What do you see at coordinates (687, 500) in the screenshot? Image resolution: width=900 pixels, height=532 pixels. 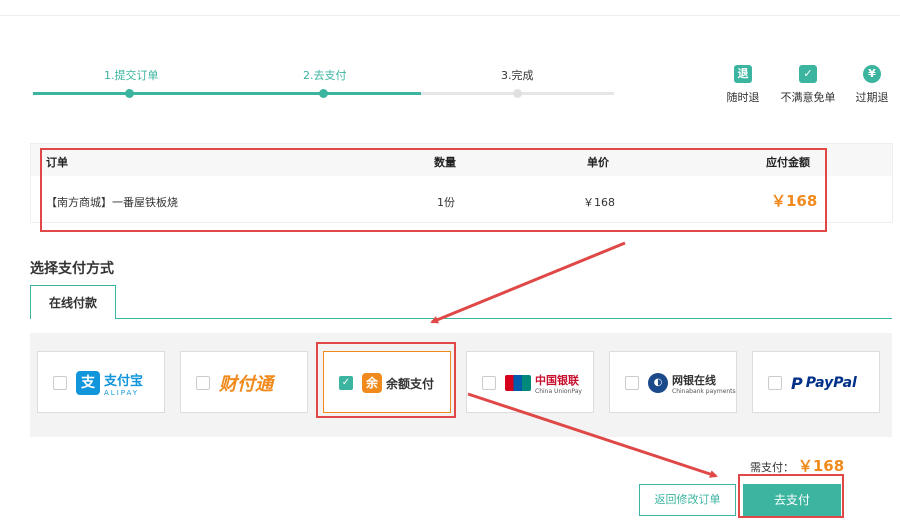 I see `back-to-edit-order-button: 返回修改订单` at bounding box center [687, 500].